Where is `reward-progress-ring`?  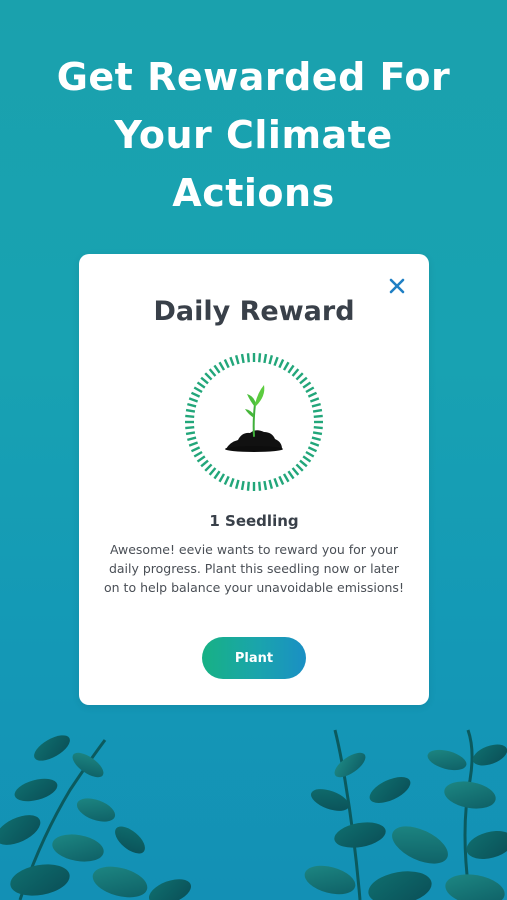 reward-progress-ring is located at coordinates (254, 422).